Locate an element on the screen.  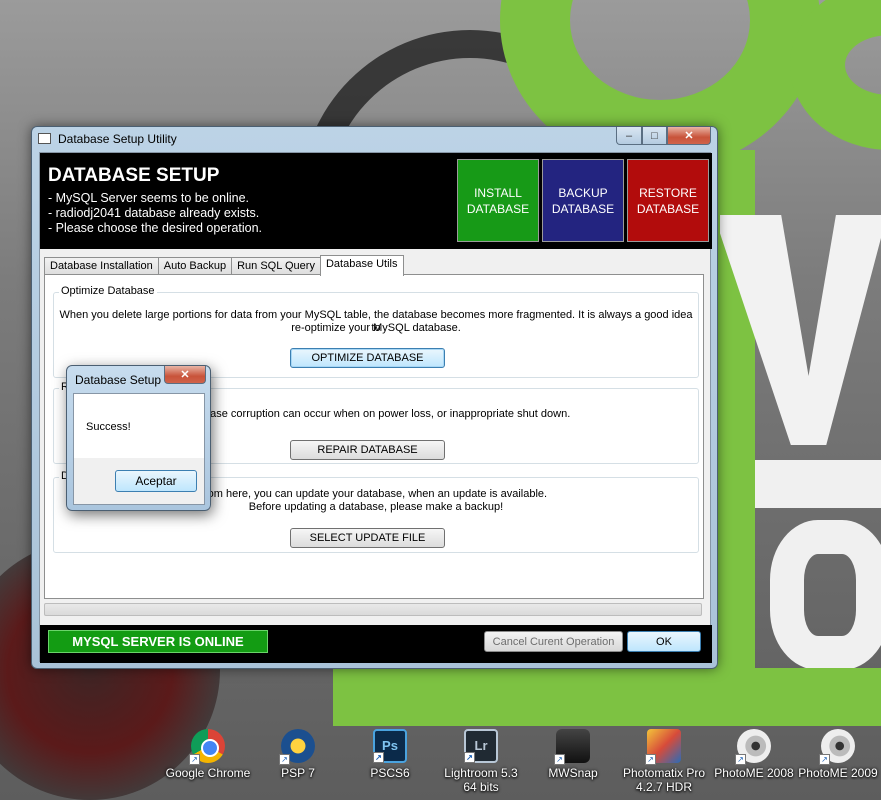
header-title: DATABASE SETUP is located at coordinates (134, 175).